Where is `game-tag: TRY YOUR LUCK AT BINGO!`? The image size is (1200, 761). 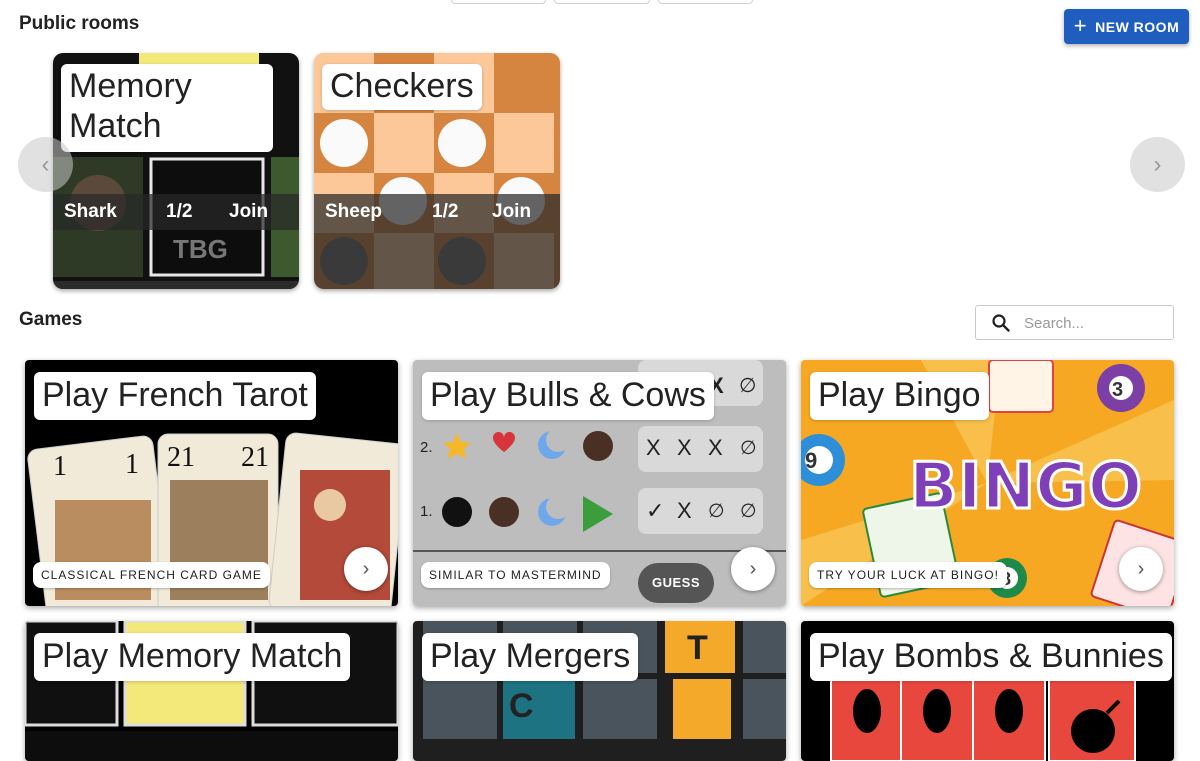 game-tag: TRY YOUR LUCK AT BINGO! is located at coordinates (908, 575).